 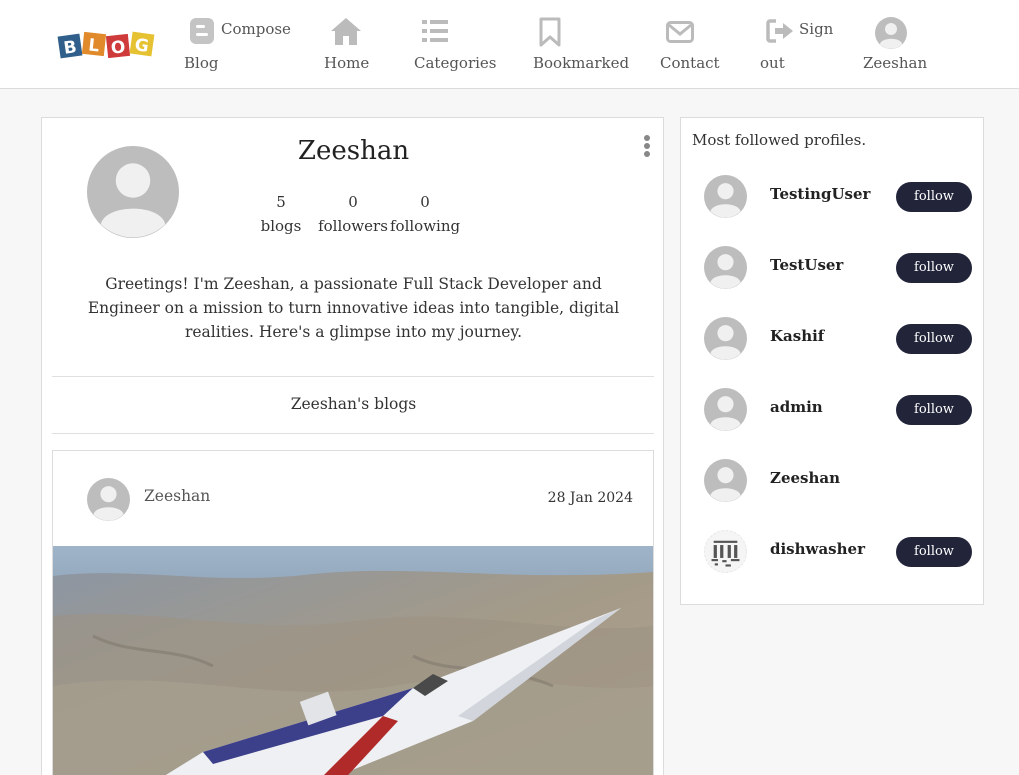 What do you see at coordinates (817, 549) in the screenshot?
I see `profile-name: dishwasher` at bounding box center [817, 549].